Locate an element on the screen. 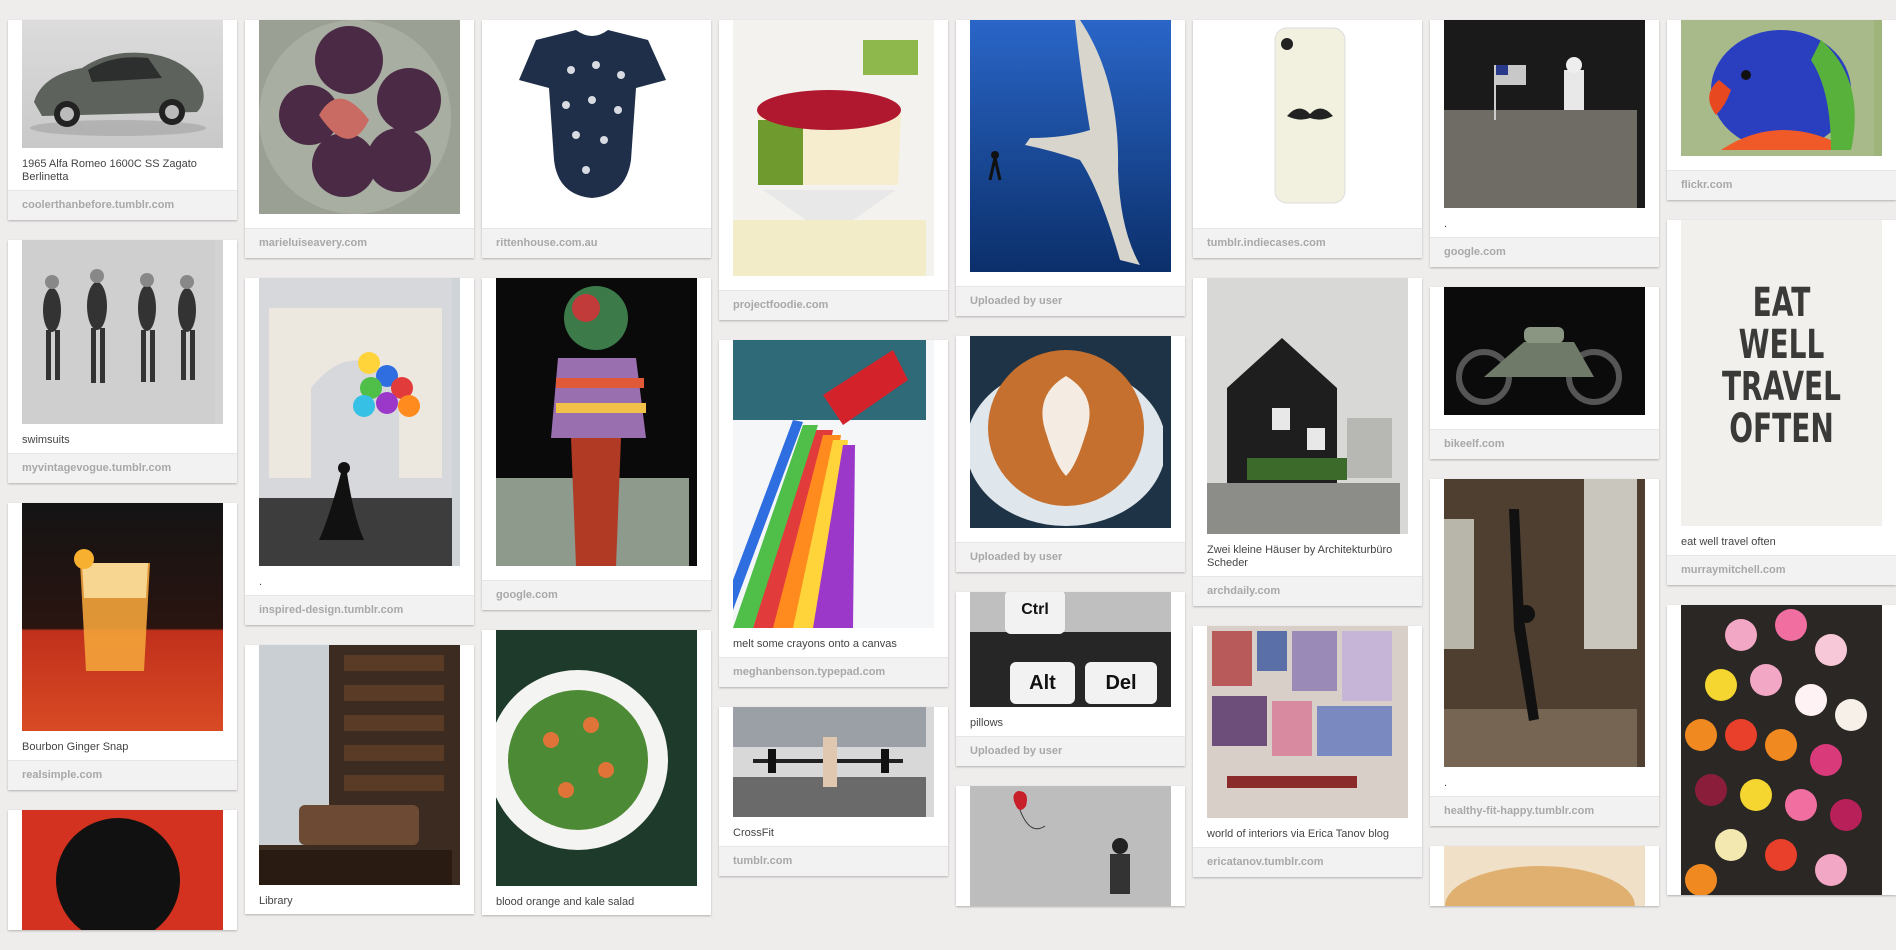 Image resolution: width=1896 pixels, height=950 pixels. pin-card: Library is located at coordinates (359, 779).